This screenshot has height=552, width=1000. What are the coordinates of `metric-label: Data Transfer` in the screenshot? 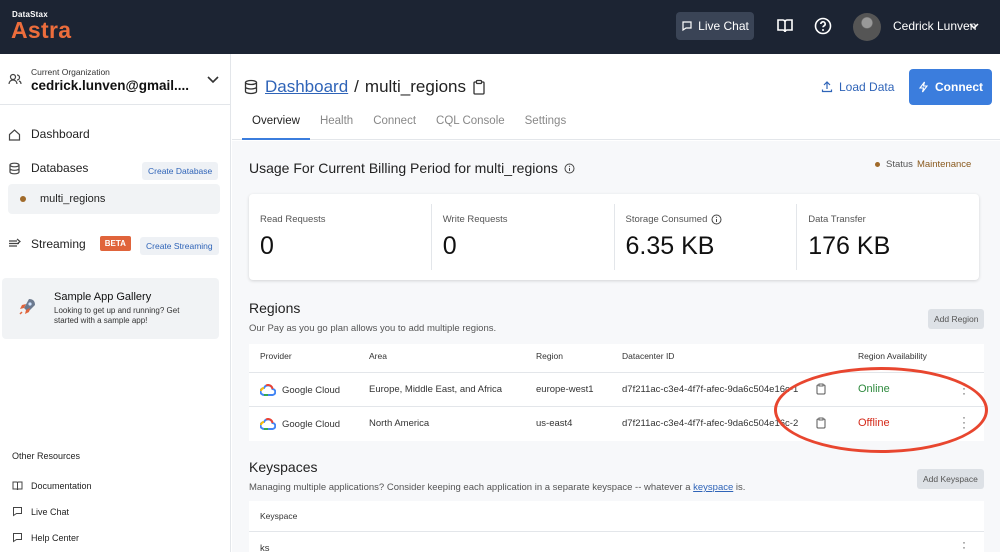 It's located at (837, 219).